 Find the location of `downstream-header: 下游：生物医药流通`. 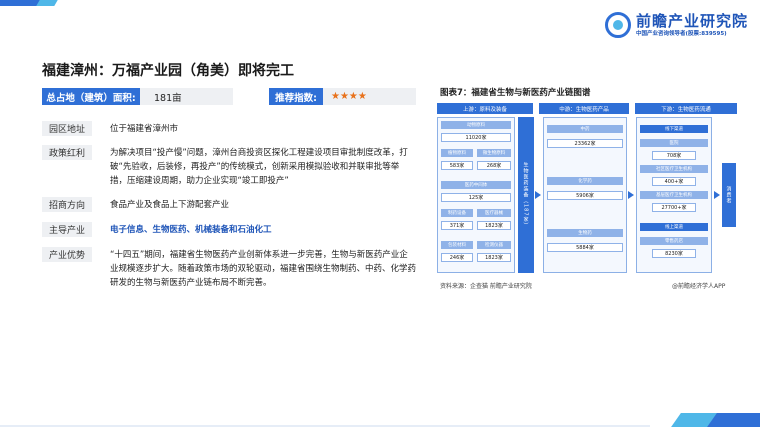

downstream-header: 下游：生物医药流通 is located at coordinates (686, 108).